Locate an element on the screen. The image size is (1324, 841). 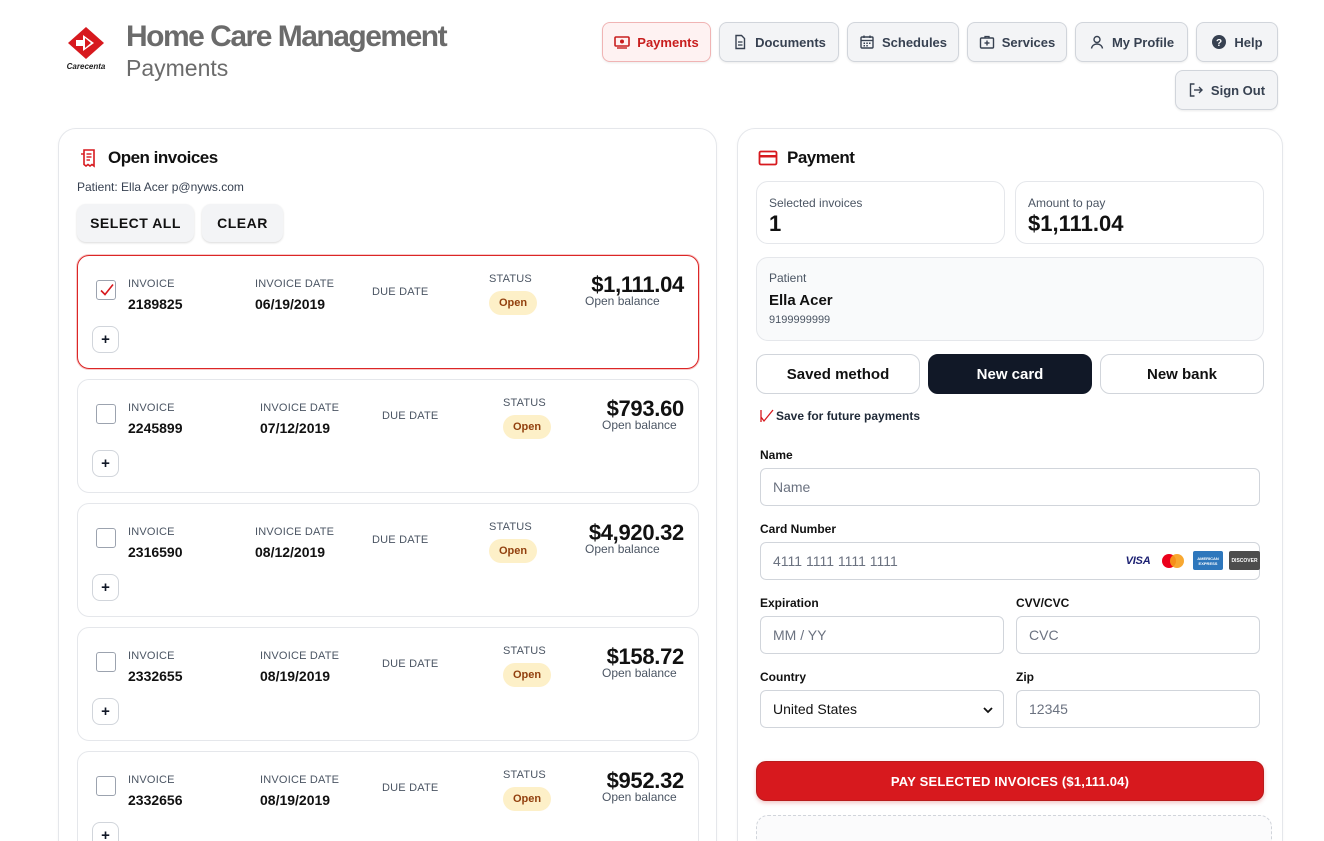
selected-invoices-count: 1 is located at coordinates (775, 223).